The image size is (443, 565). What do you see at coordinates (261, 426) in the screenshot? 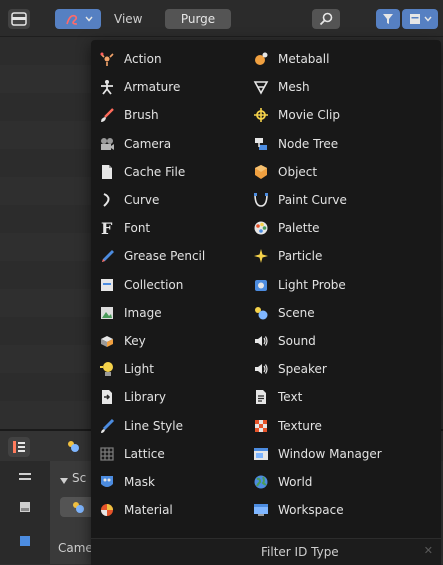
I see `texture-icon` at bounding box center [261, 426].